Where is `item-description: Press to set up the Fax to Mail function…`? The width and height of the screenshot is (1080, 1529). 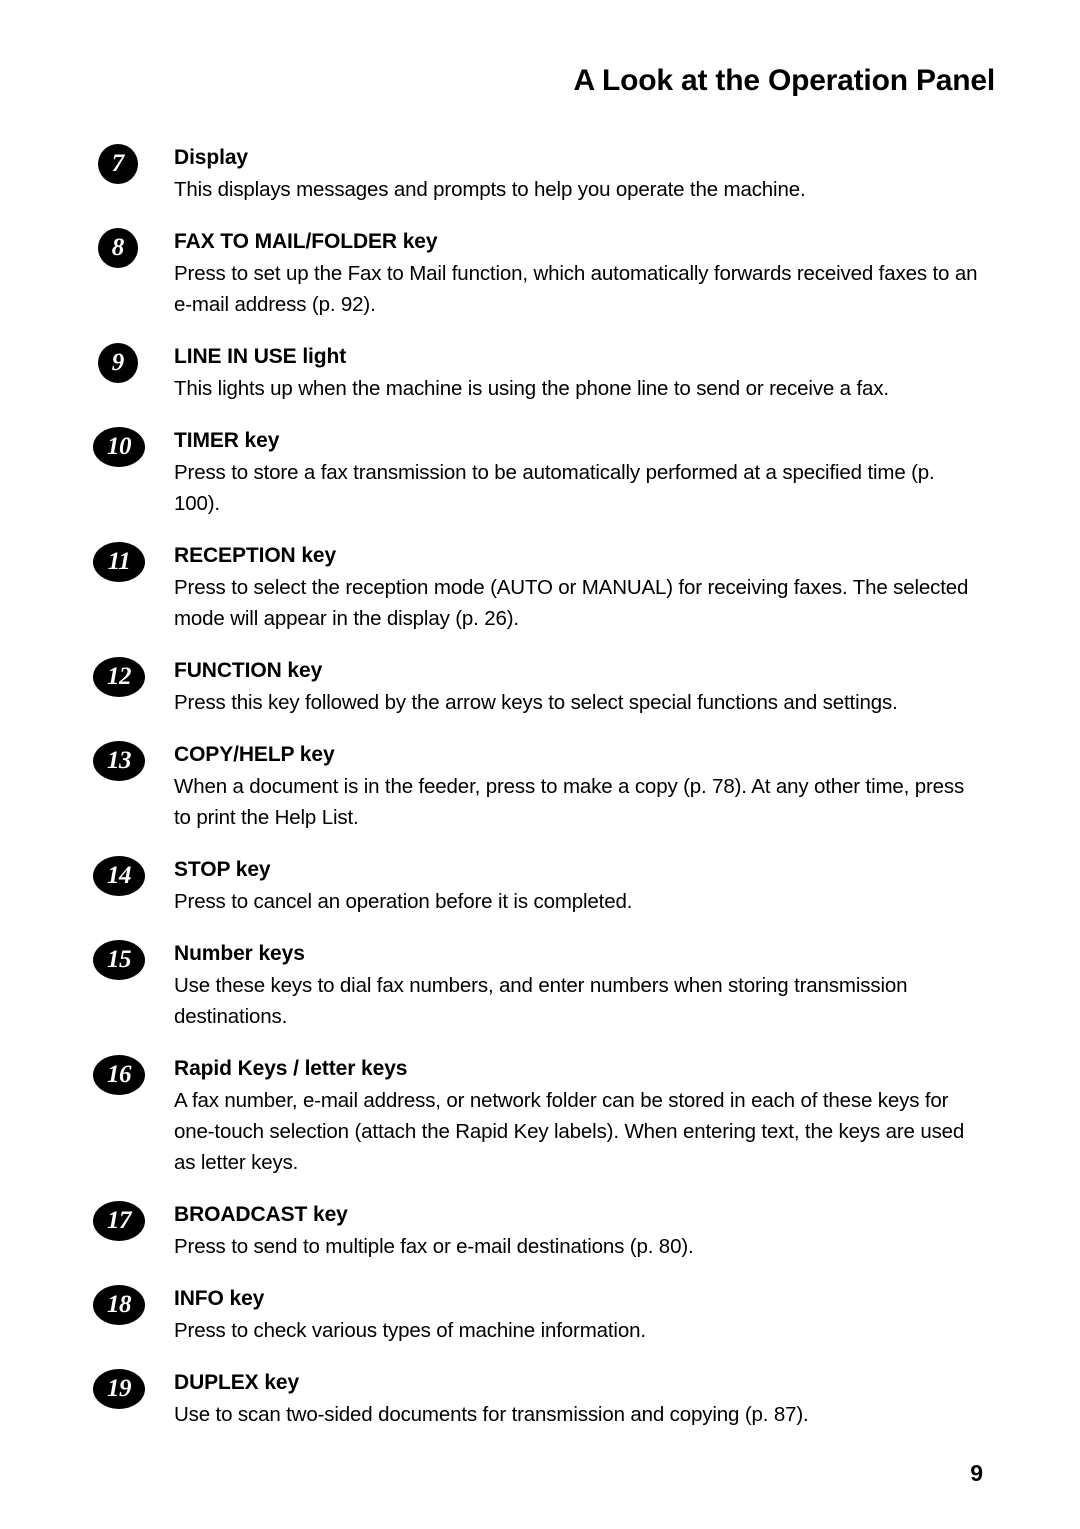 item-description: Press to set up the Fax to Mail function… is located at coordinates (576, 289).